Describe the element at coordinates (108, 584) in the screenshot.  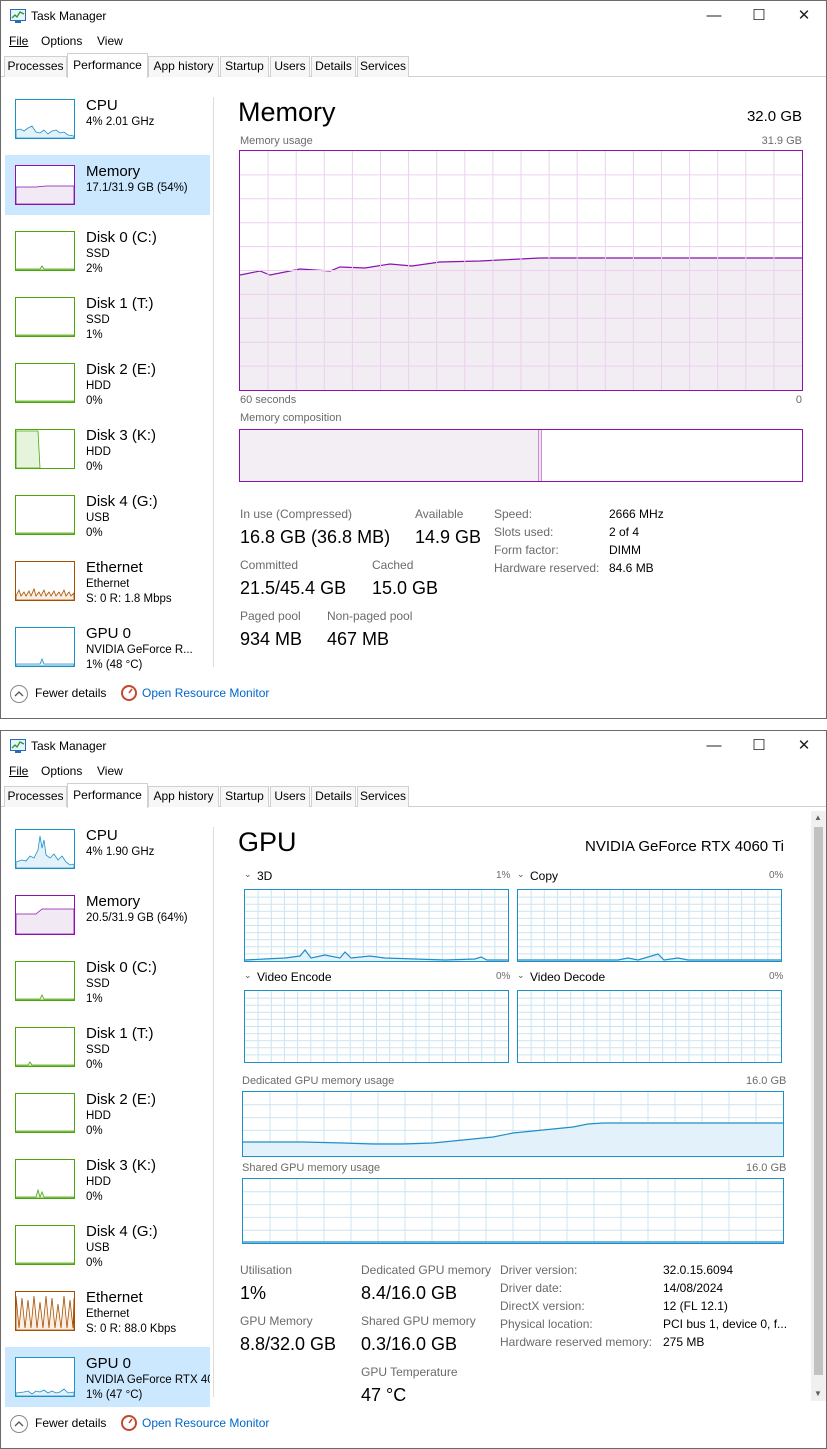
I see `sidebar-item-detail: Ethernet` at that location.